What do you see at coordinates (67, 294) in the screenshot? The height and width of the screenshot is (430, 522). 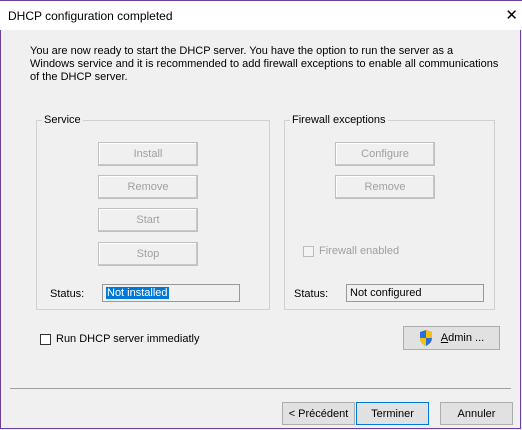 I see `service-status-label: Status:` at bounding box center [67, 294].